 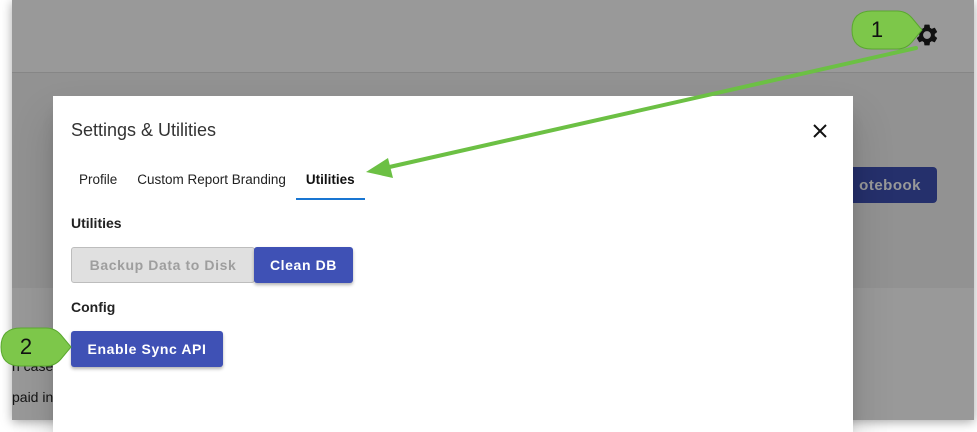 What do you see at coordinates (877, 29) in the screenshot?
I see `step-1-label: 1` at bounding box center [877, 29].